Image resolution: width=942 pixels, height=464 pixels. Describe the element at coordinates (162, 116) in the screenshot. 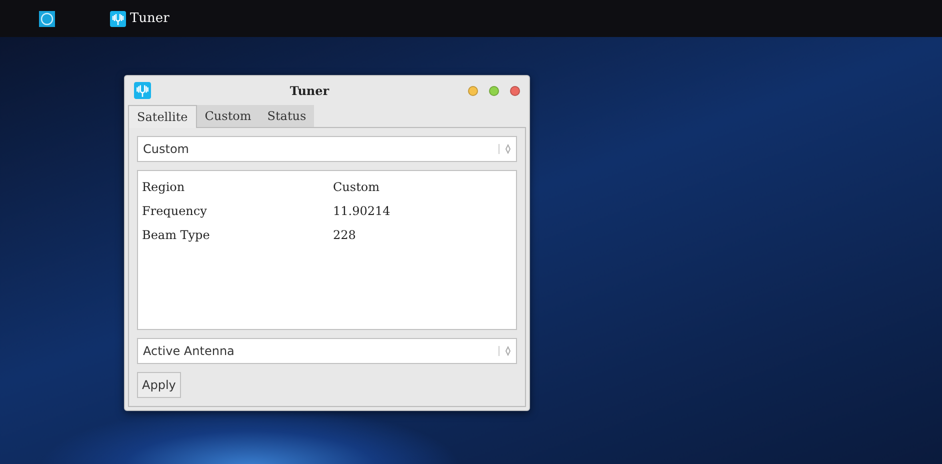

I see `tab: Satellite` at that location.